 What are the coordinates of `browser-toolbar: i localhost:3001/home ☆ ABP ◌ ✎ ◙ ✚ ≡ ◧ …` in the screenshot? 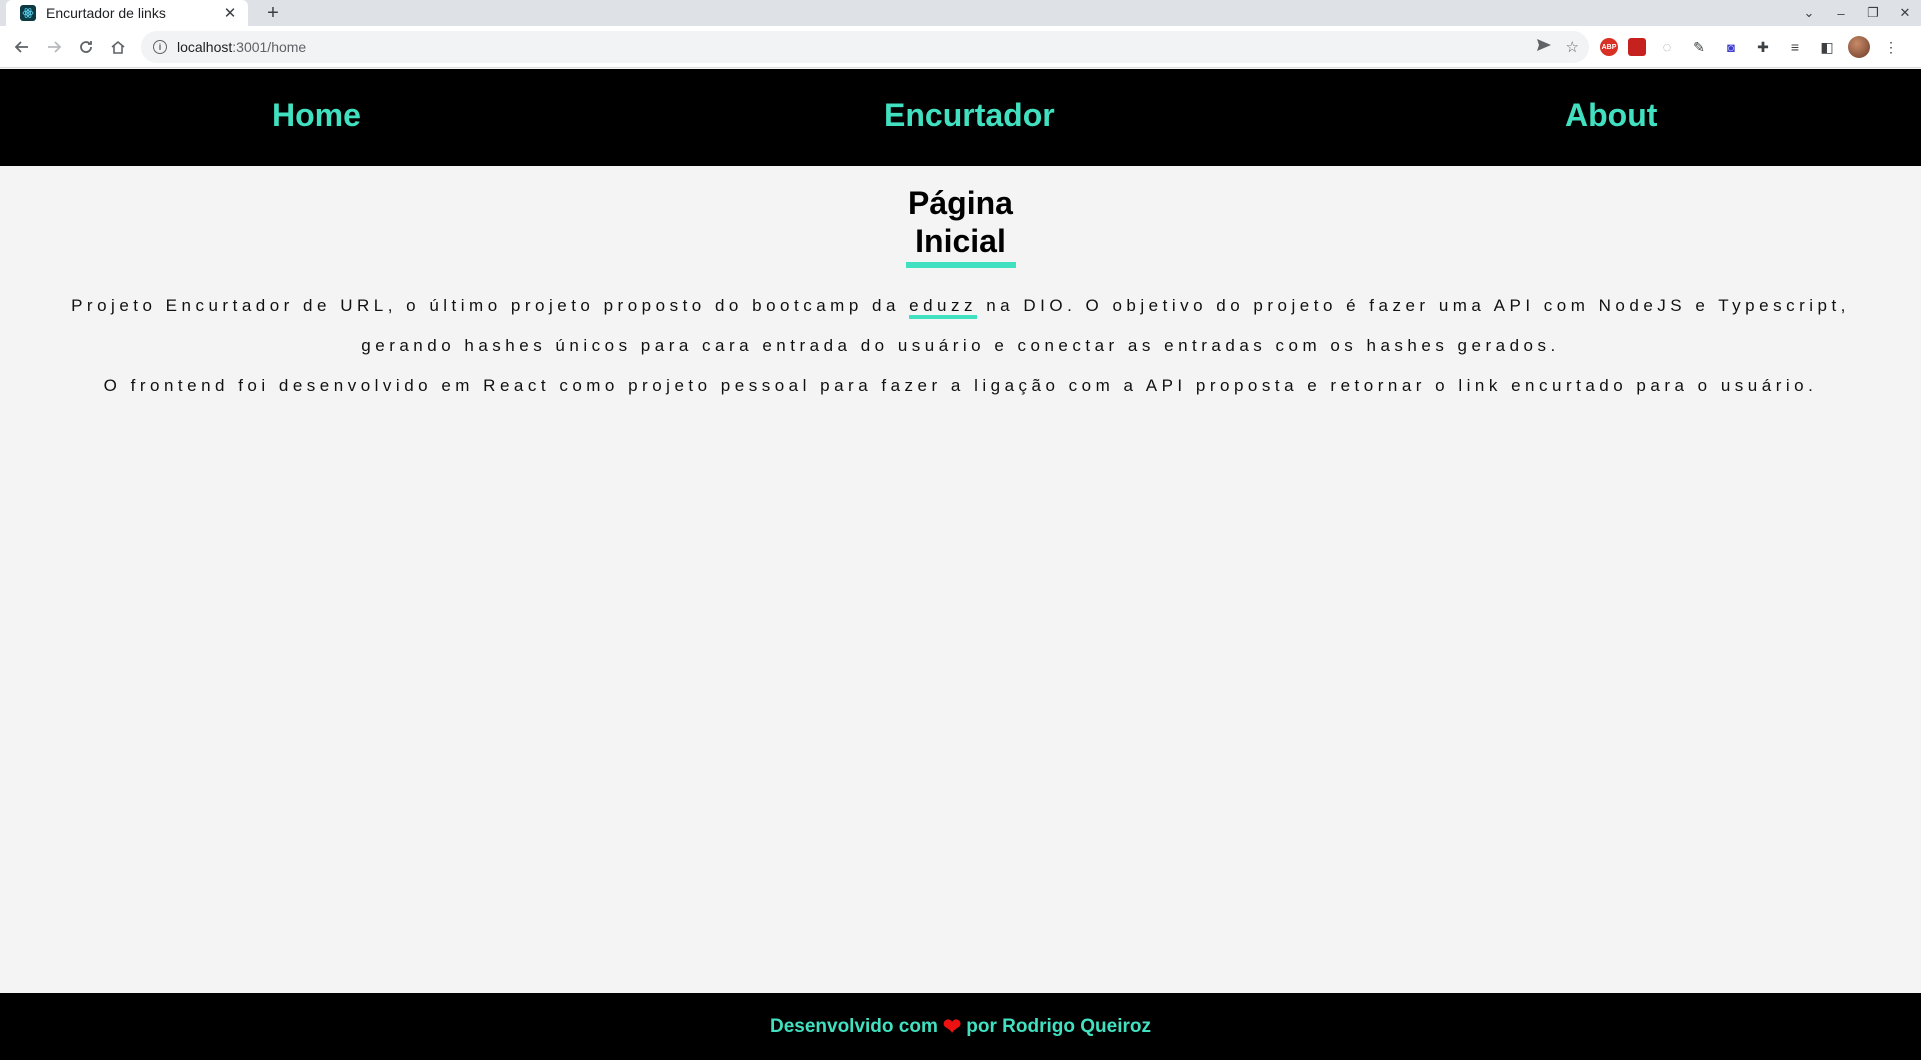 It's located at (960, 47).